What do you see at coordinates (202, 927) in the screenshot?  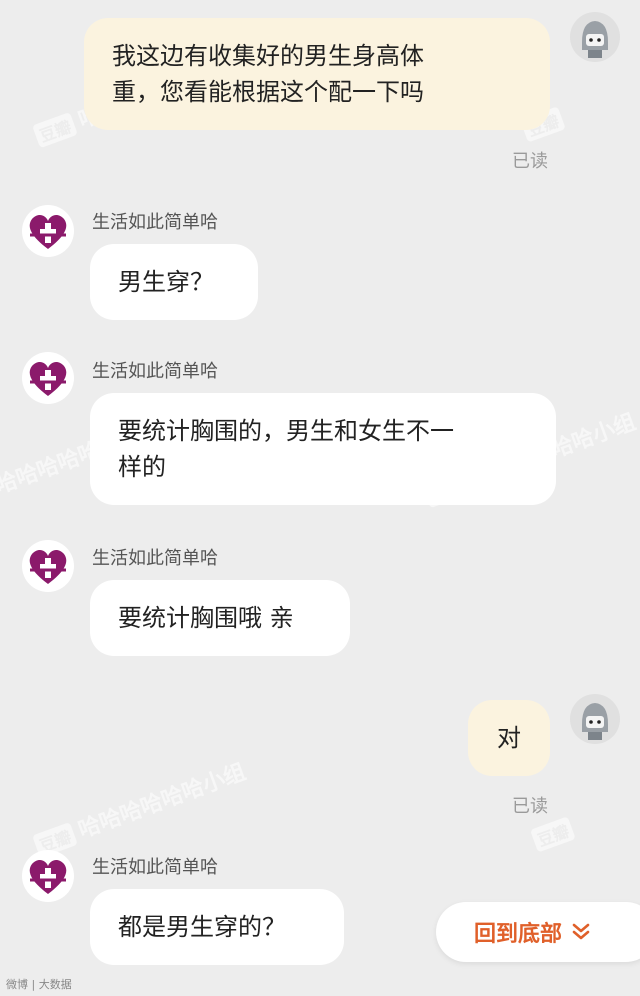 I see `message-text: 都是男生穿的？` at bounding box center [202, 927].